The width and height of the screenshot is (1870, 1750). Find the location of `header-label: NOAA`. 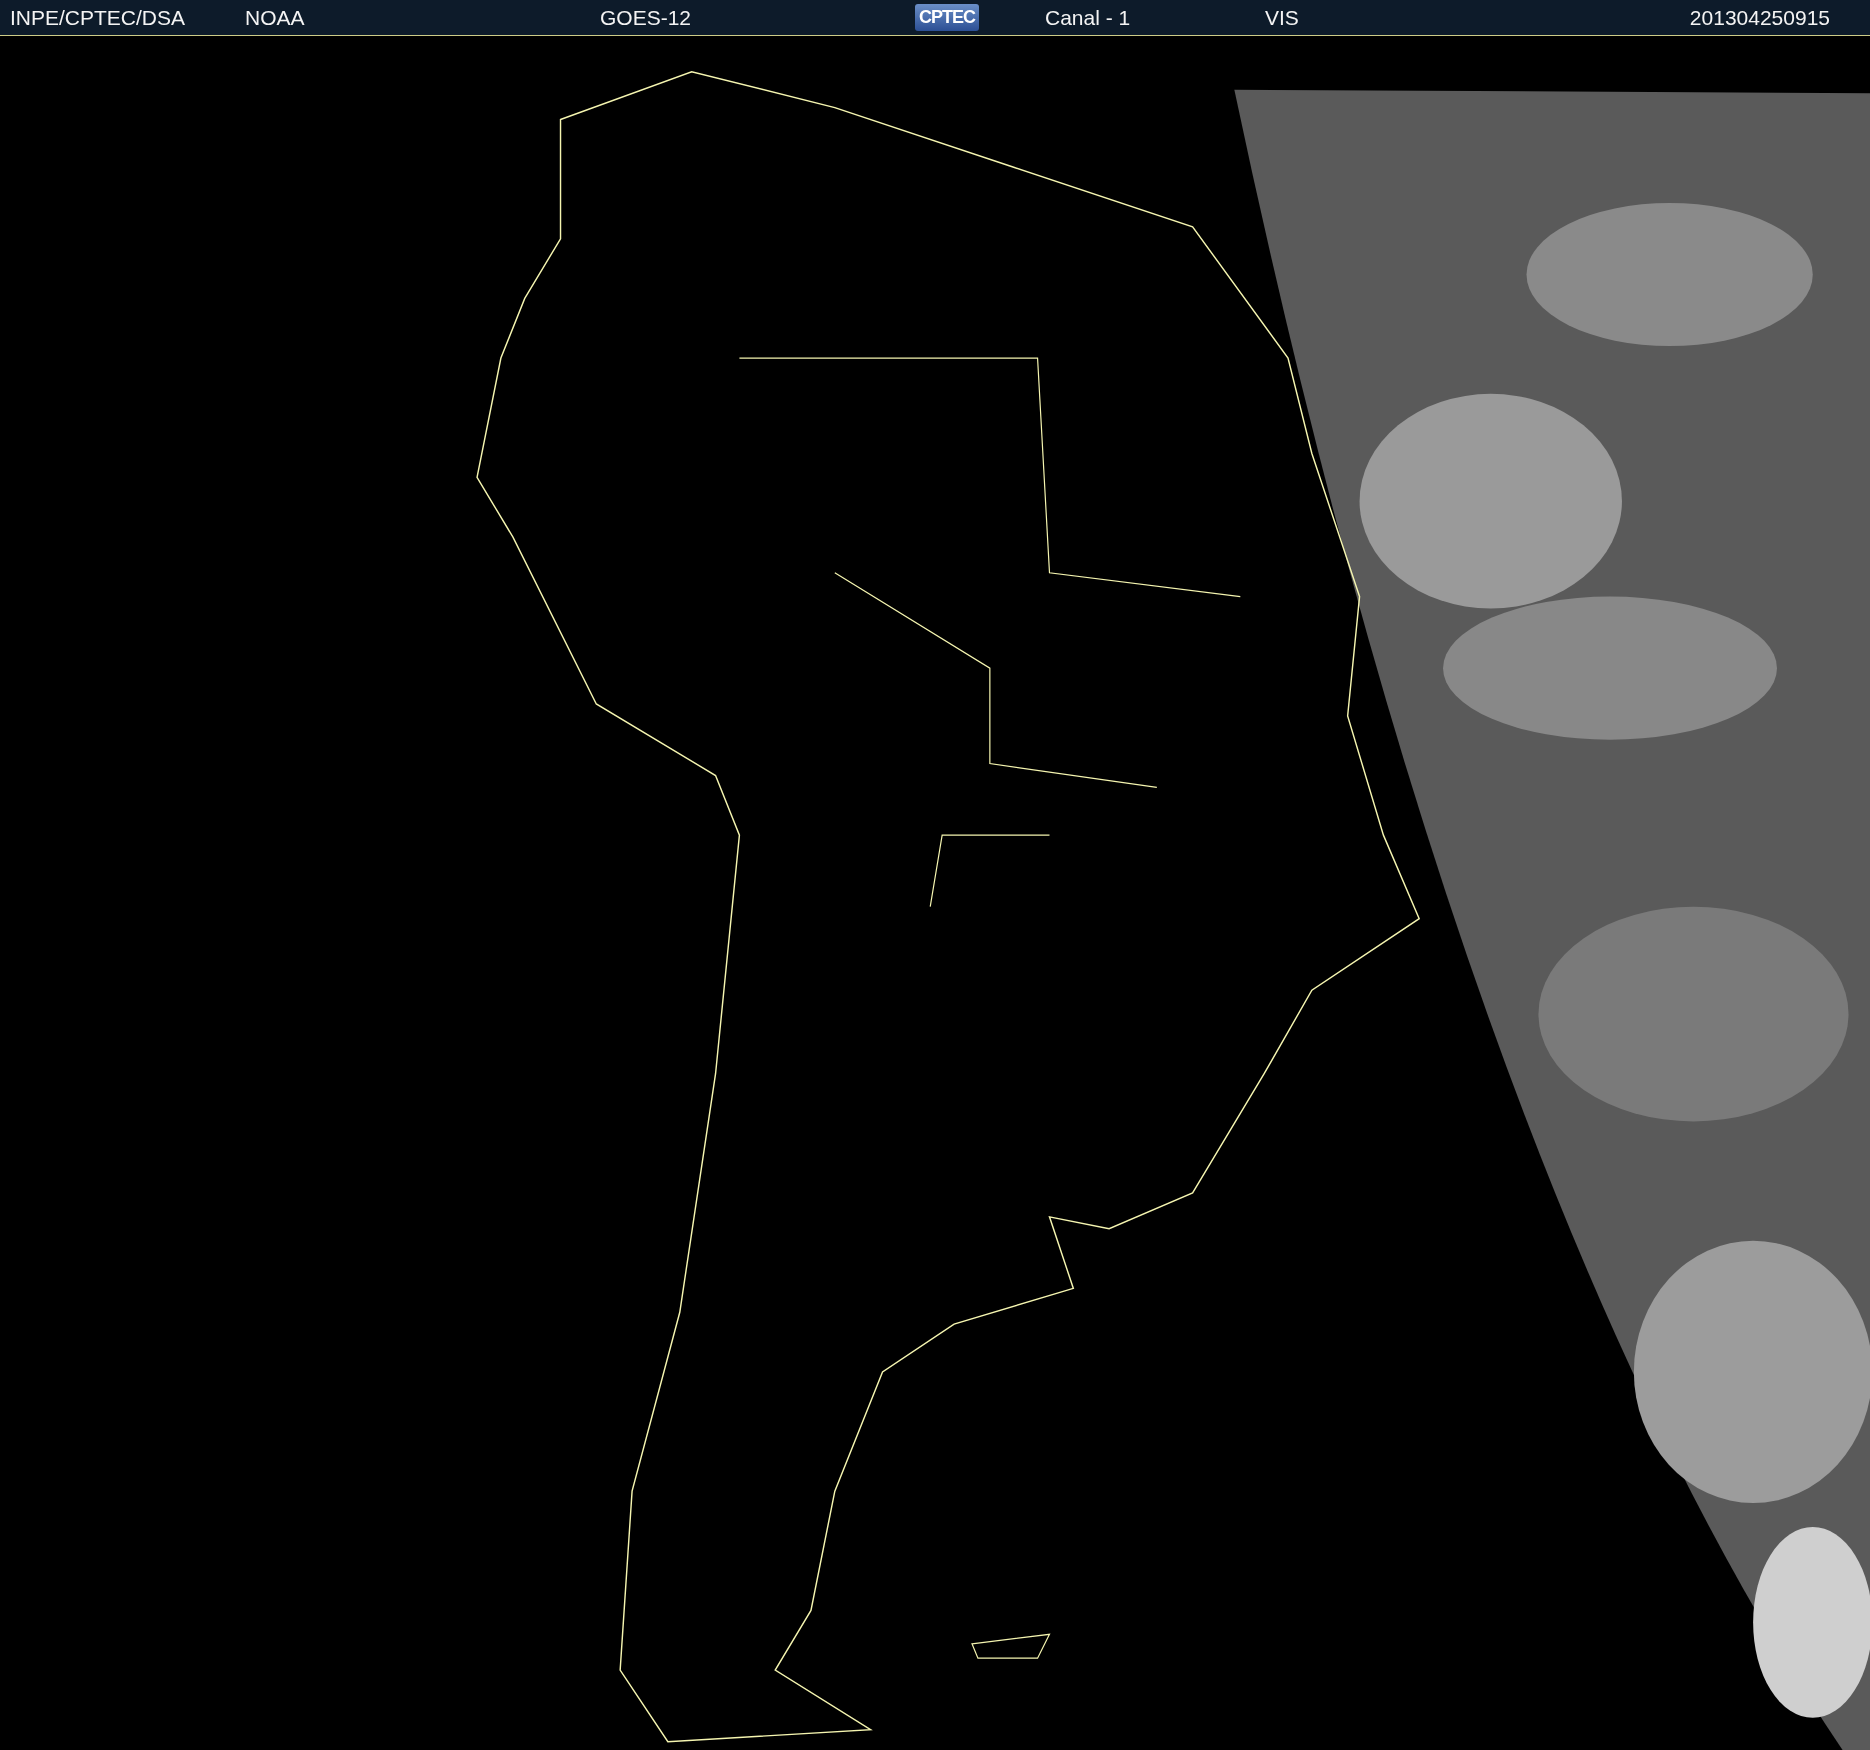

header-label: NOAA is located at coordinates (275, 17).